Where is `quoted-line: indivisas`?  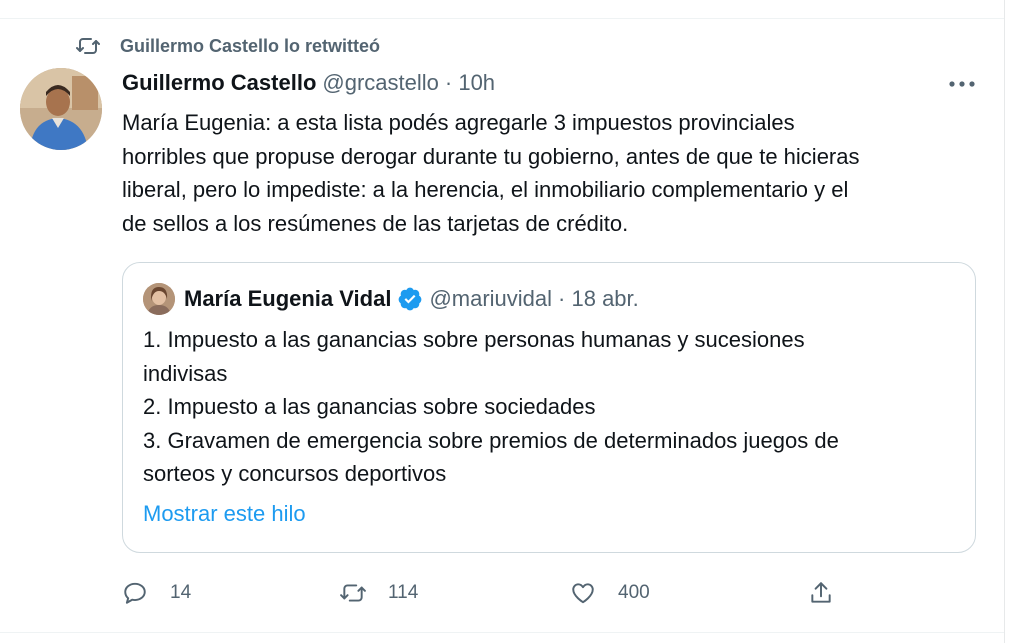 quoted-line: indivisas is located at coordinates (185, 373).